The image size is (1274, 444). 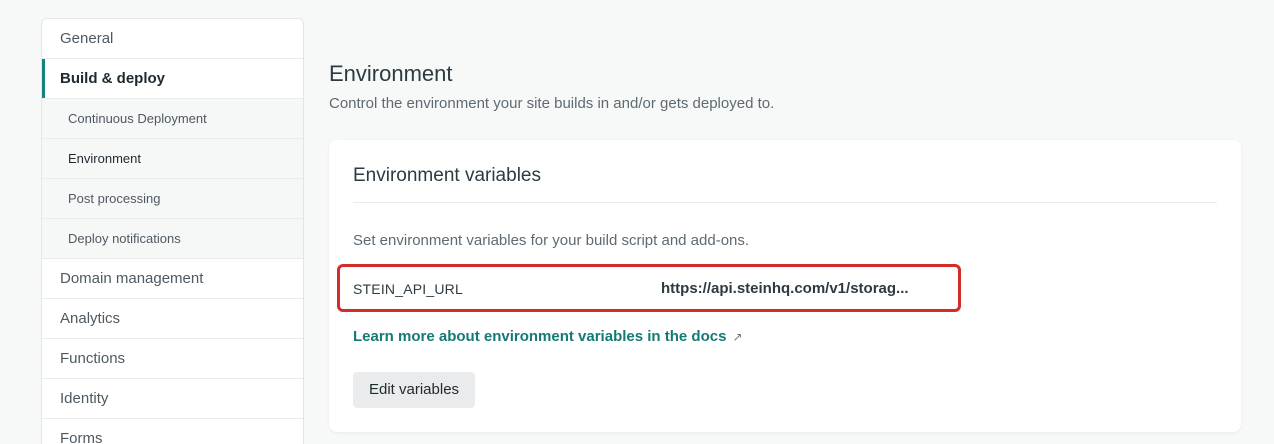 I want to click on sidebar-subitem-continuous-deployment: Continuous Deployment, so click(x=172, y=119).